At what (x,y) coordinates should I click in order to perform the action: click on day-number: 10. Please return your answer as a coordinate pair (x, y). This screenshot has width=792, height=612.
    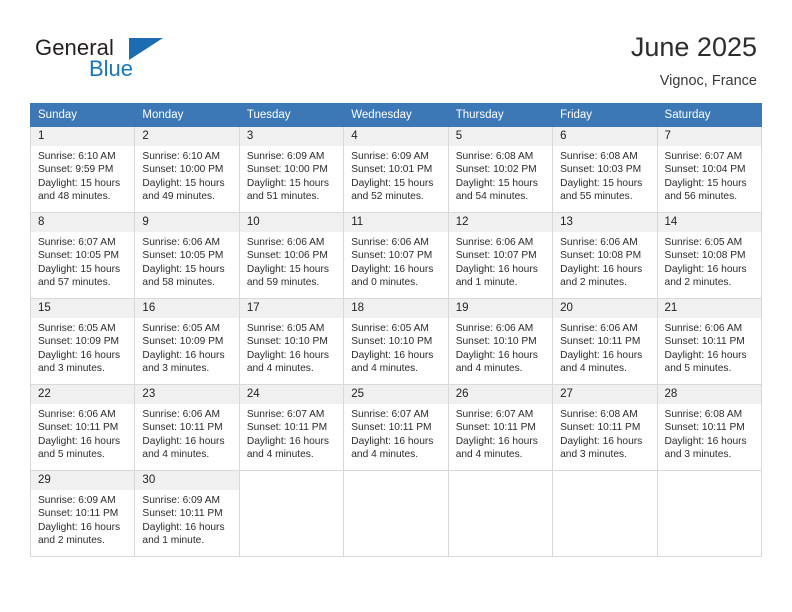
    Looking at the image, I should click on (291, 222).